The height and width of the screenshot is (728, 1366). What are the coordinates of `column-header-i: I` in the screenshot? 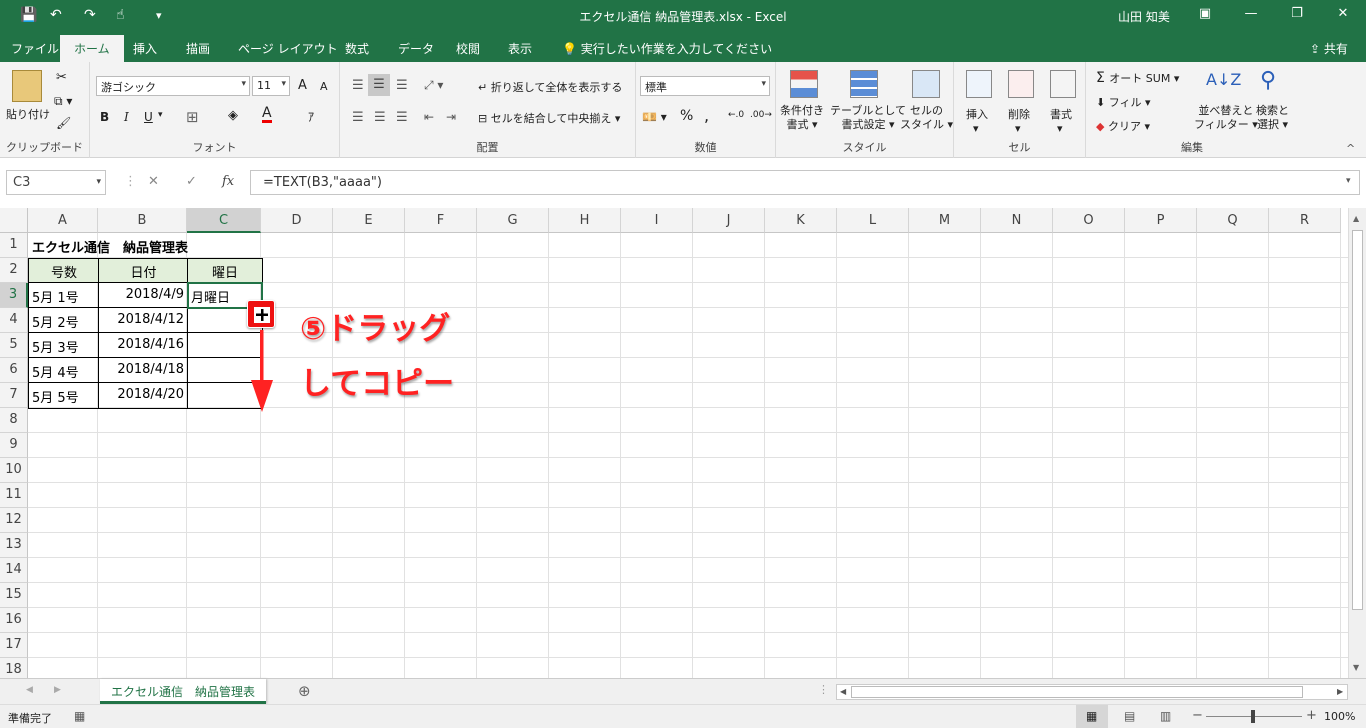 It's located at (657, 220).